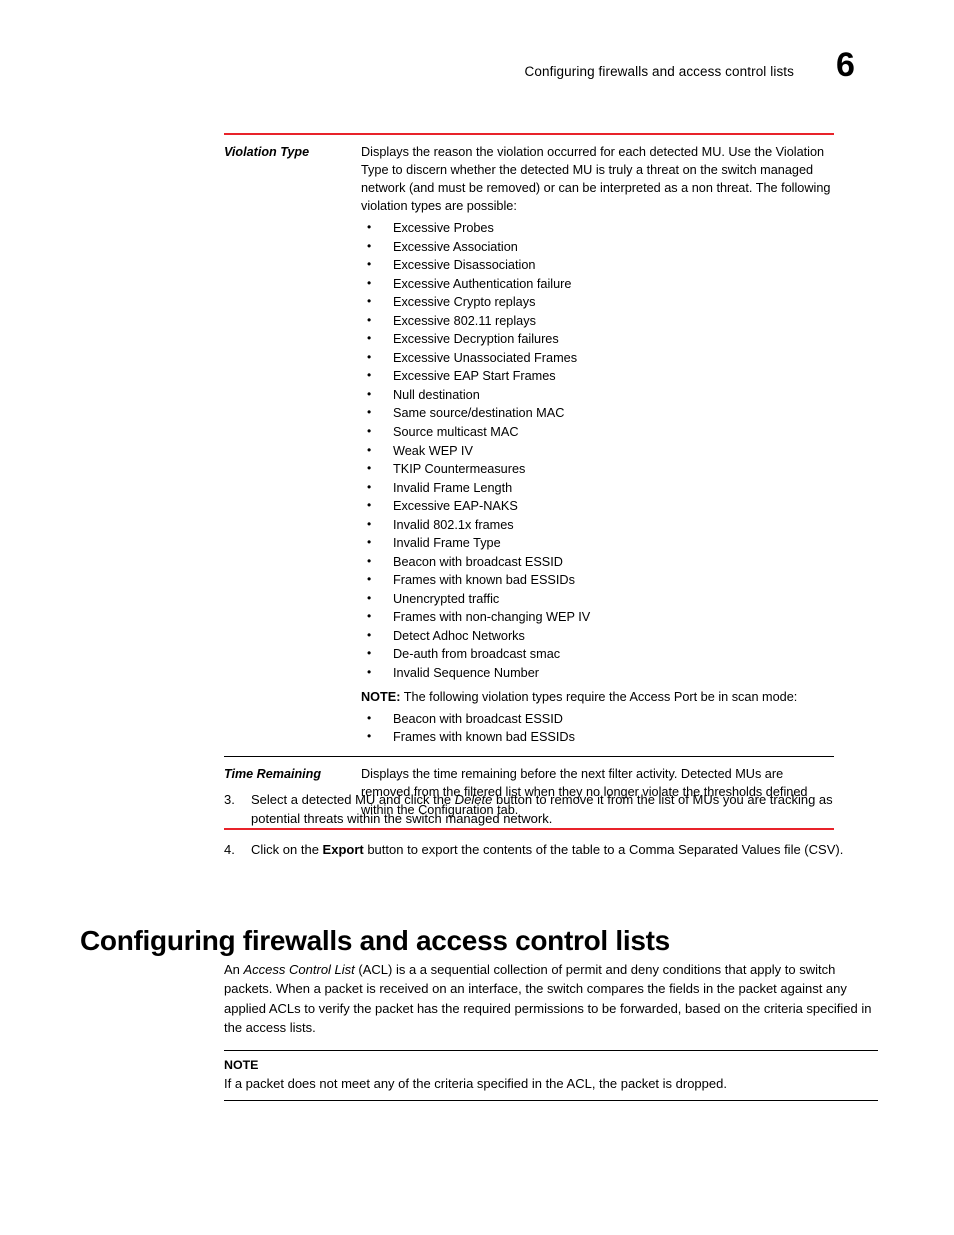 Image resolution: width=954 pixels, height=1235 pixels. What do you see at coordinates (597, 616) in the screenshot?
I see `violation-type-item: Frames with non-changing WEP IV` at bounding box center [597, 616].